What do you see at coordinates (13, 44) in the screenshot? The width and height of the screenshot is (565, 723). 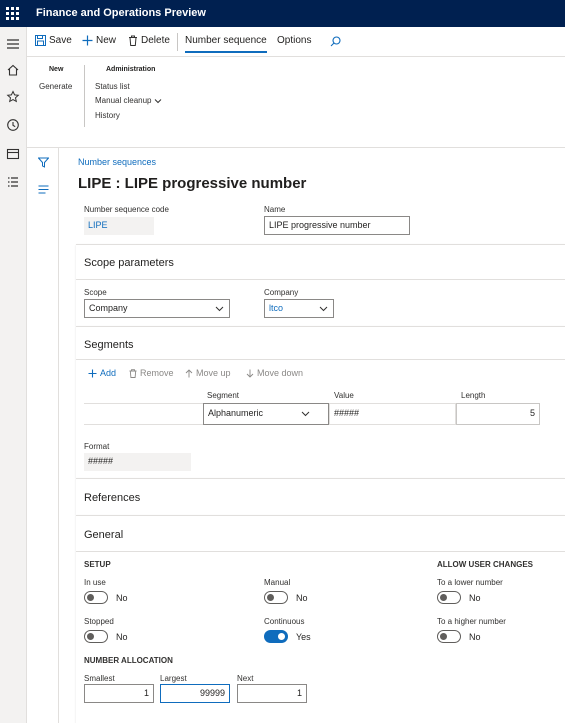 I see `hamburger-menu-icon` at bounding box center [13, 44].